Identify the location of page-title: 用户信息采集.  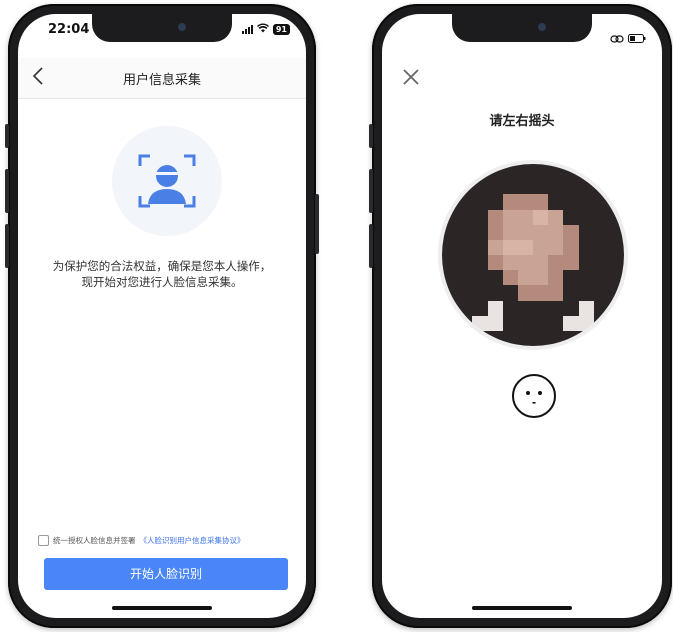
(161, 80).